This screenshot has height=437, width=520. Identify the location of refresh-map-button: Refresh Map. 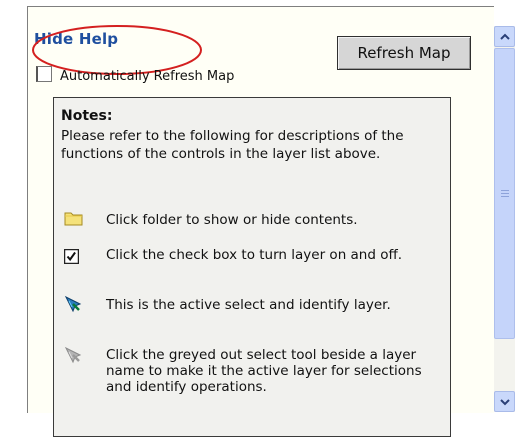
(404, 53).